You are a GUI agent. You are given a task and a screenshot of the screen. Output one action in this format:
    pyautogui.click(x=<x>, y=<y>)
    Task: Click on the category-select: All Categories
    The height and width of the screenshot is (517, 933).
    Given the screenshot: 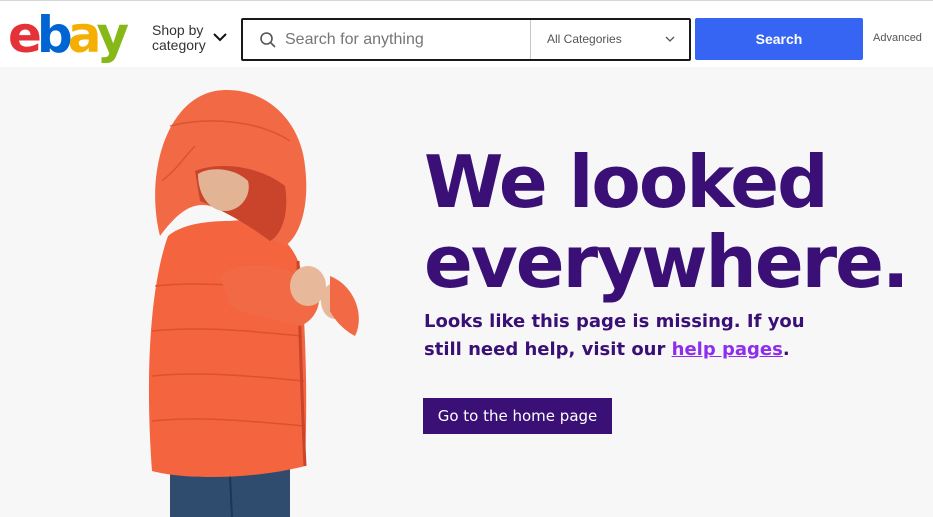 What is the action you would take?
    pyautogui.click(x=609, y=39)
    